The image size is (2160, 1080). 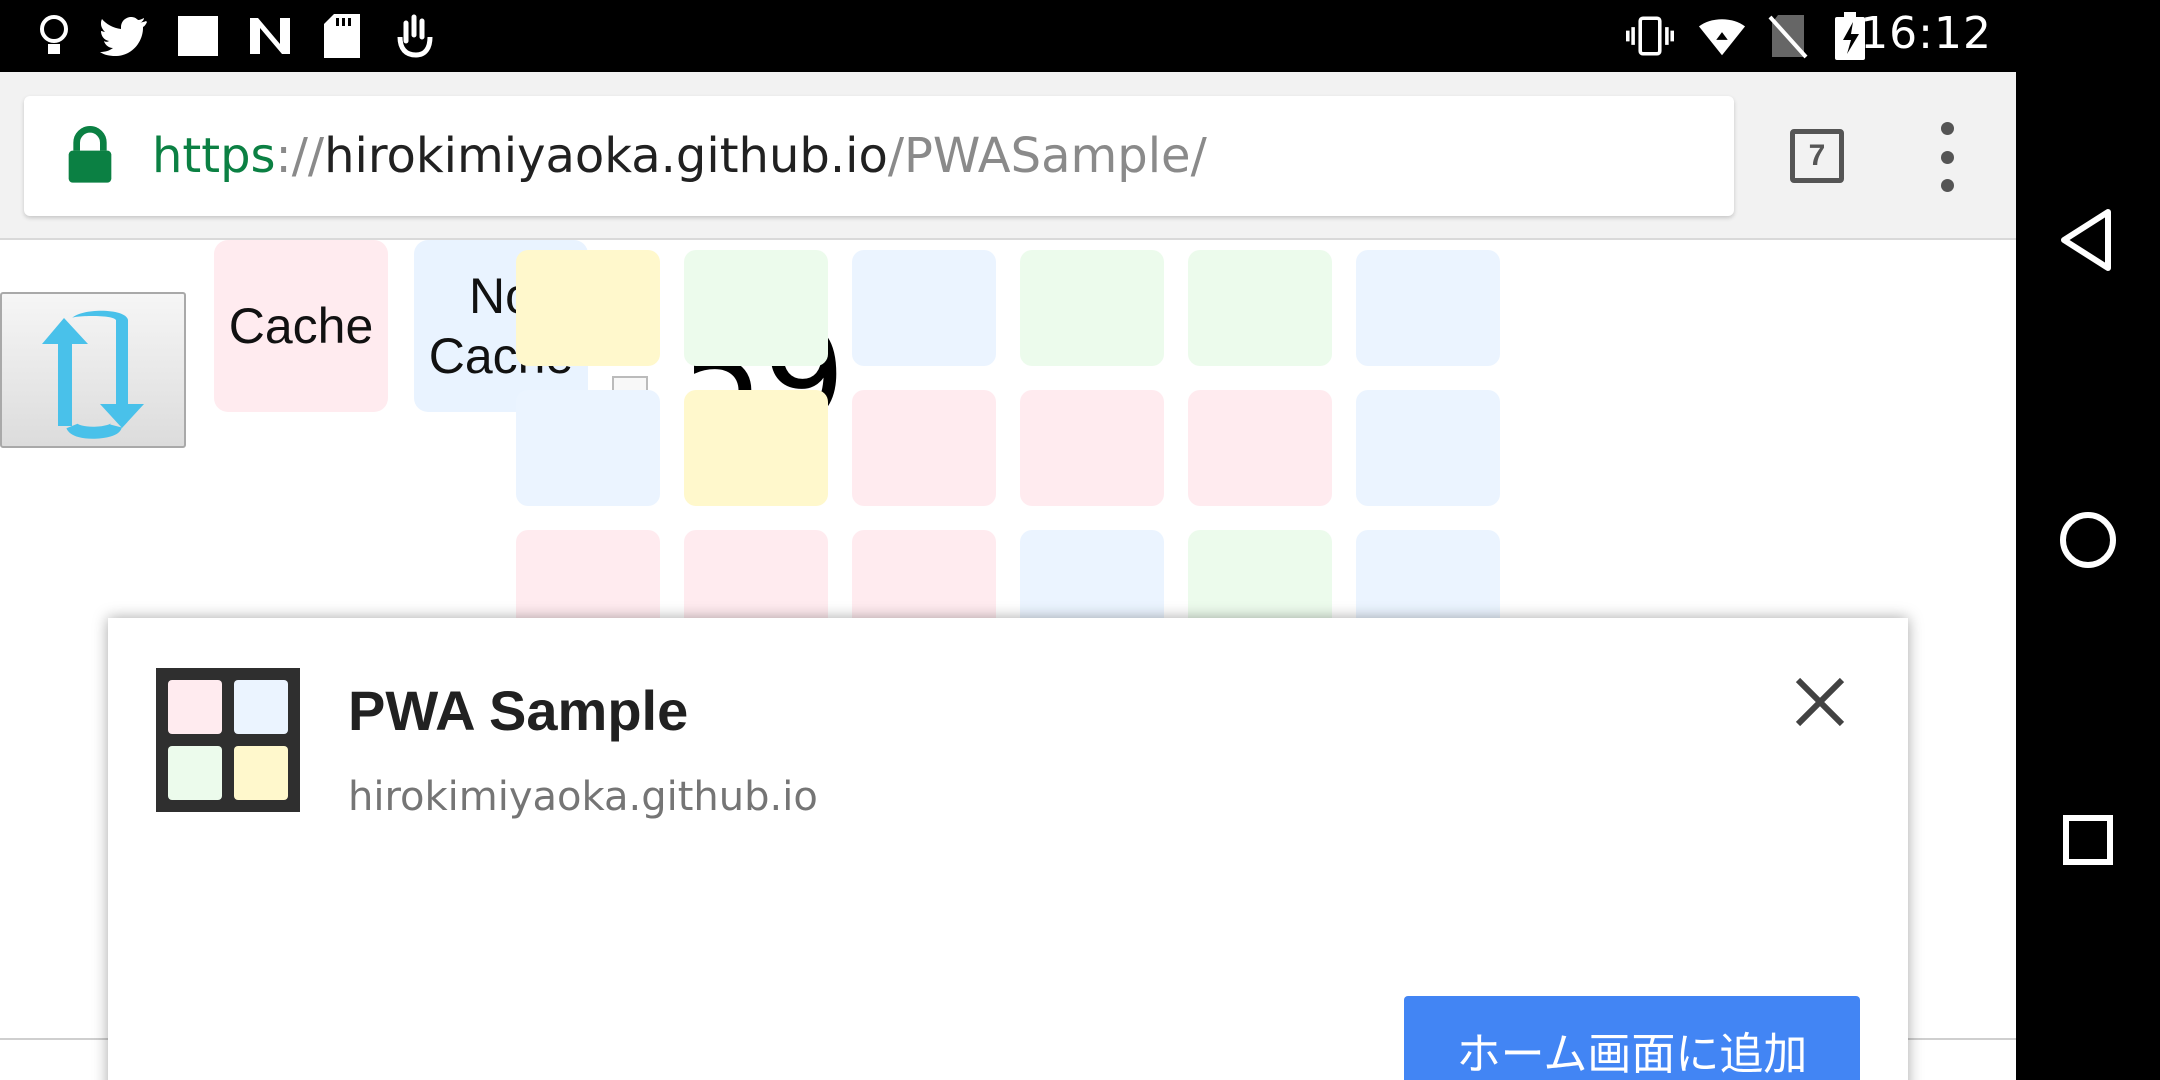 I want to click on clock: 16:12, so click(x=1926, y=33).